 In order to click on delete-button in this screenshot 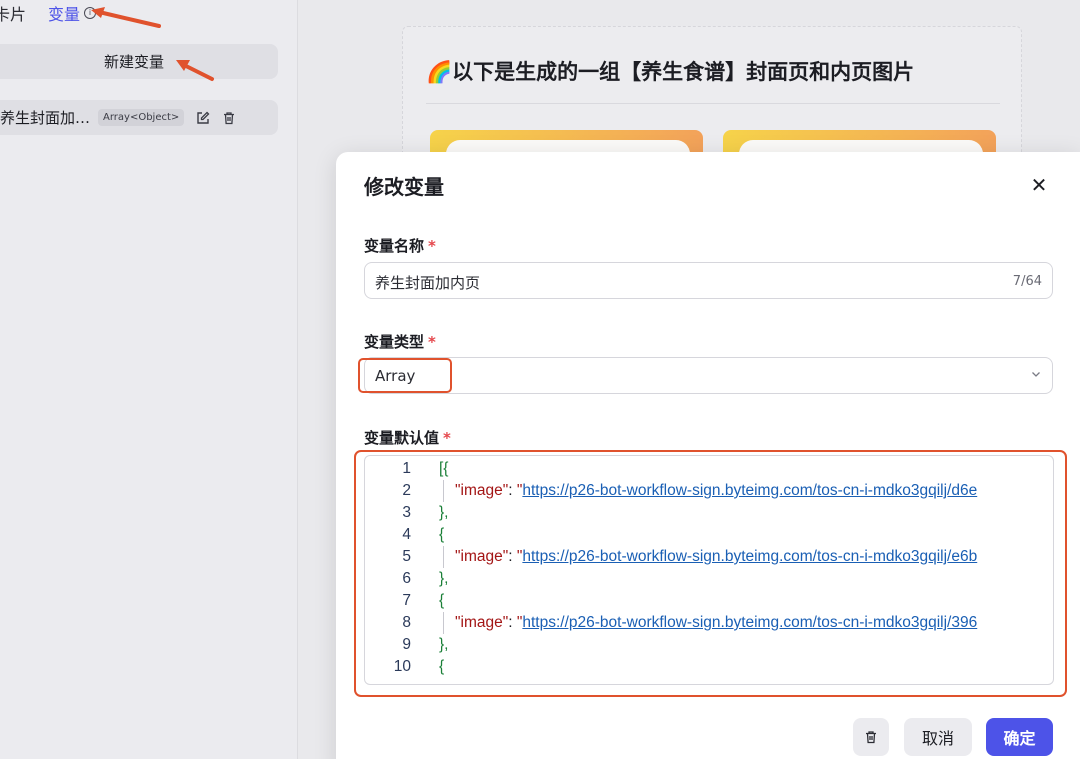, I will do `click(871, 737)`.